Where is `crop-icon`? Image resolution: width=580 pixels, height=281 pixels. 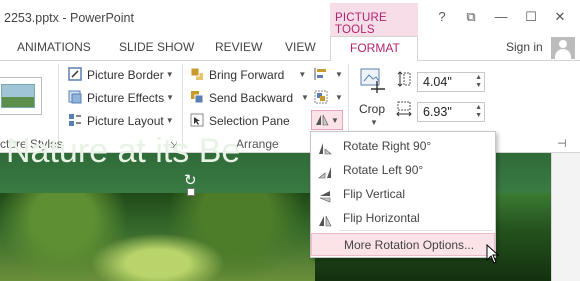
crop-icon is located at coordinates (372, 85).